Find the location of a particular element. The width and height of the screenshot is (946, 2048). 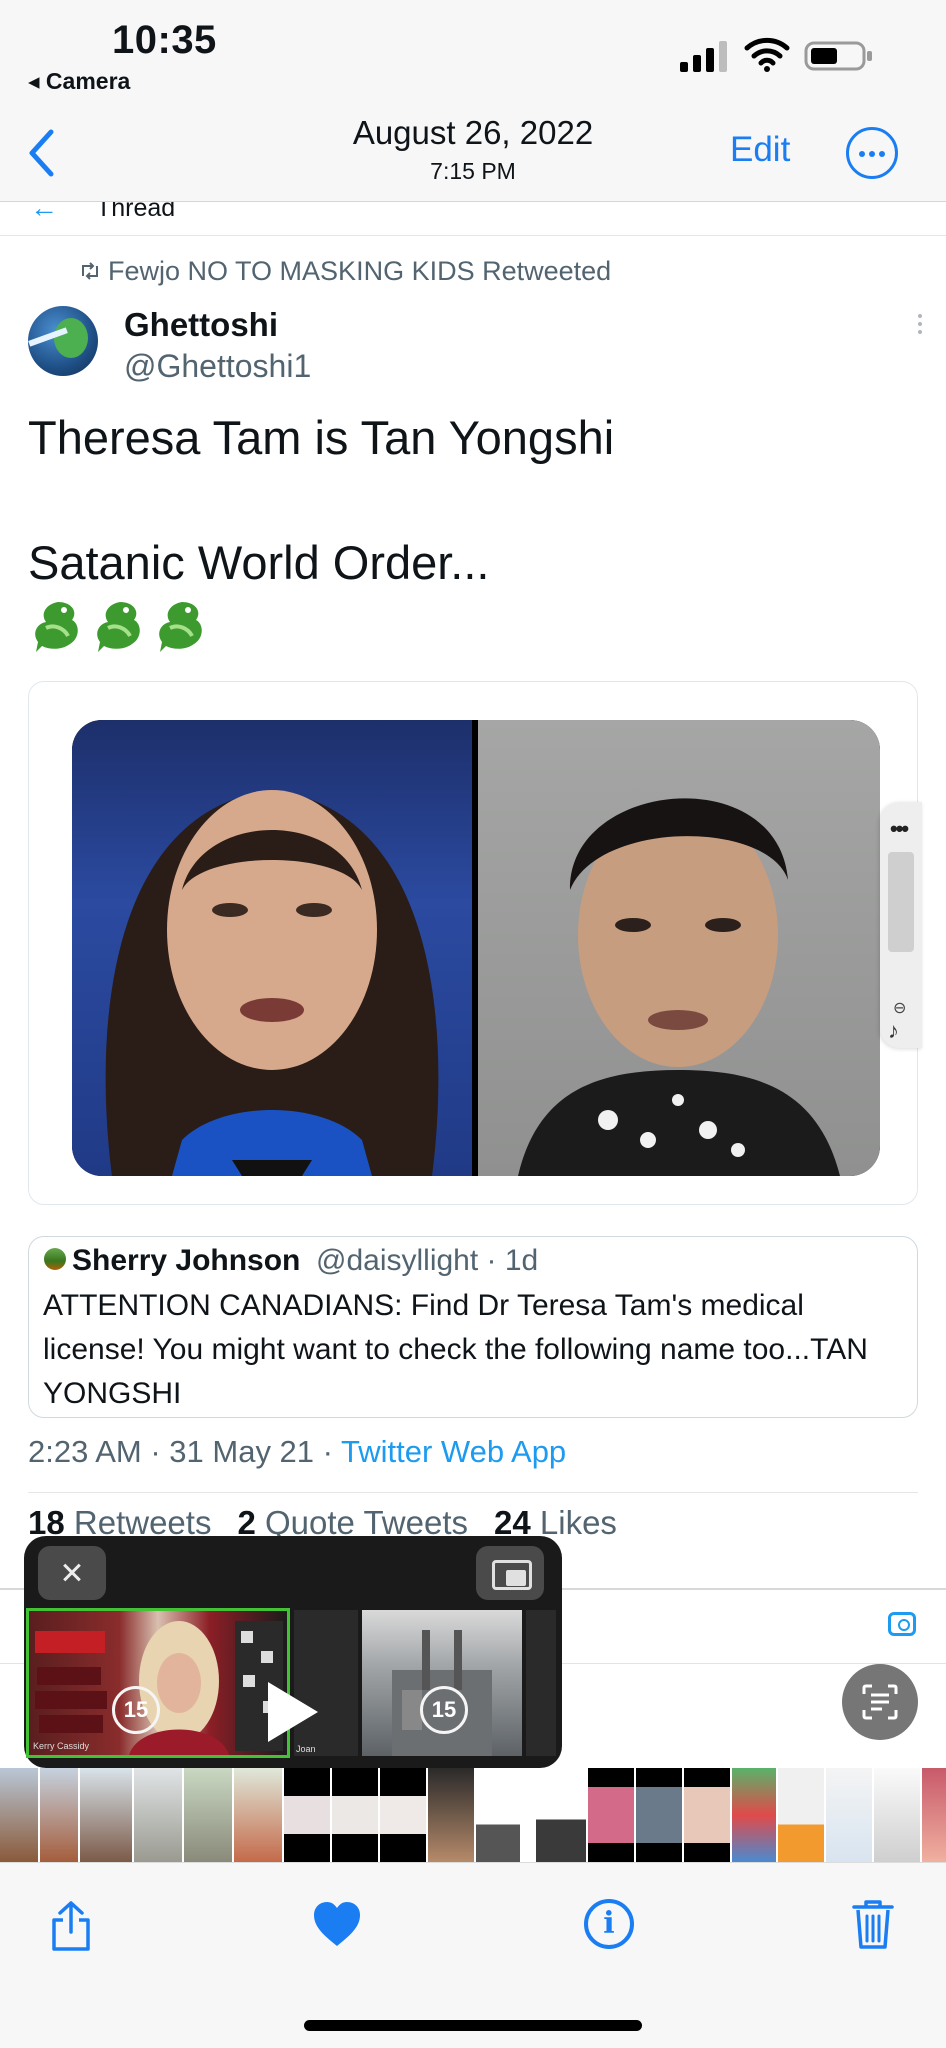

photo-left-panel is located at coordinates (272, 948).